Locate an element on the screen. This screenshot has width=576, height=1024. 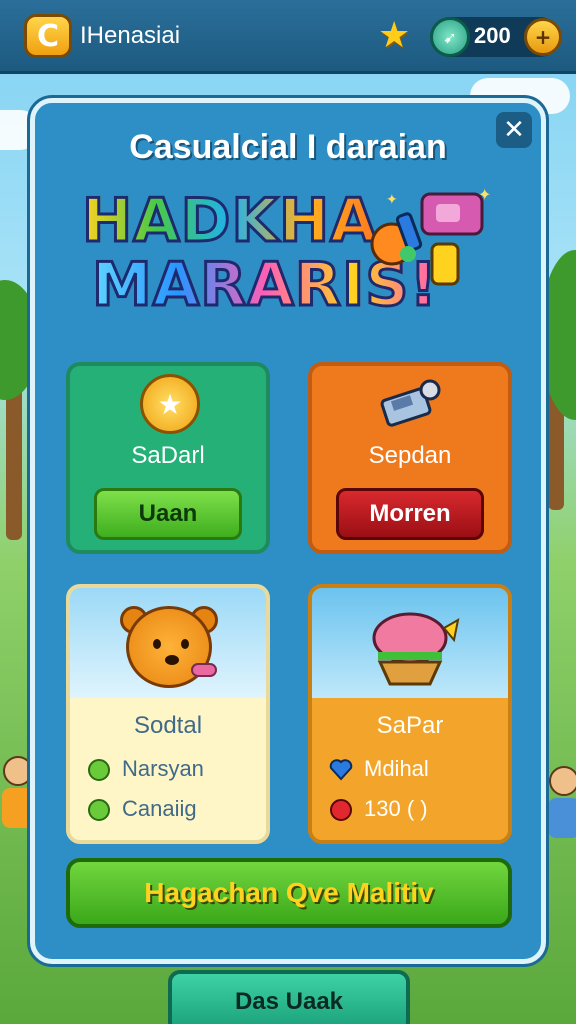
stat-text: Canaiig is located at coordinates (159, 808).